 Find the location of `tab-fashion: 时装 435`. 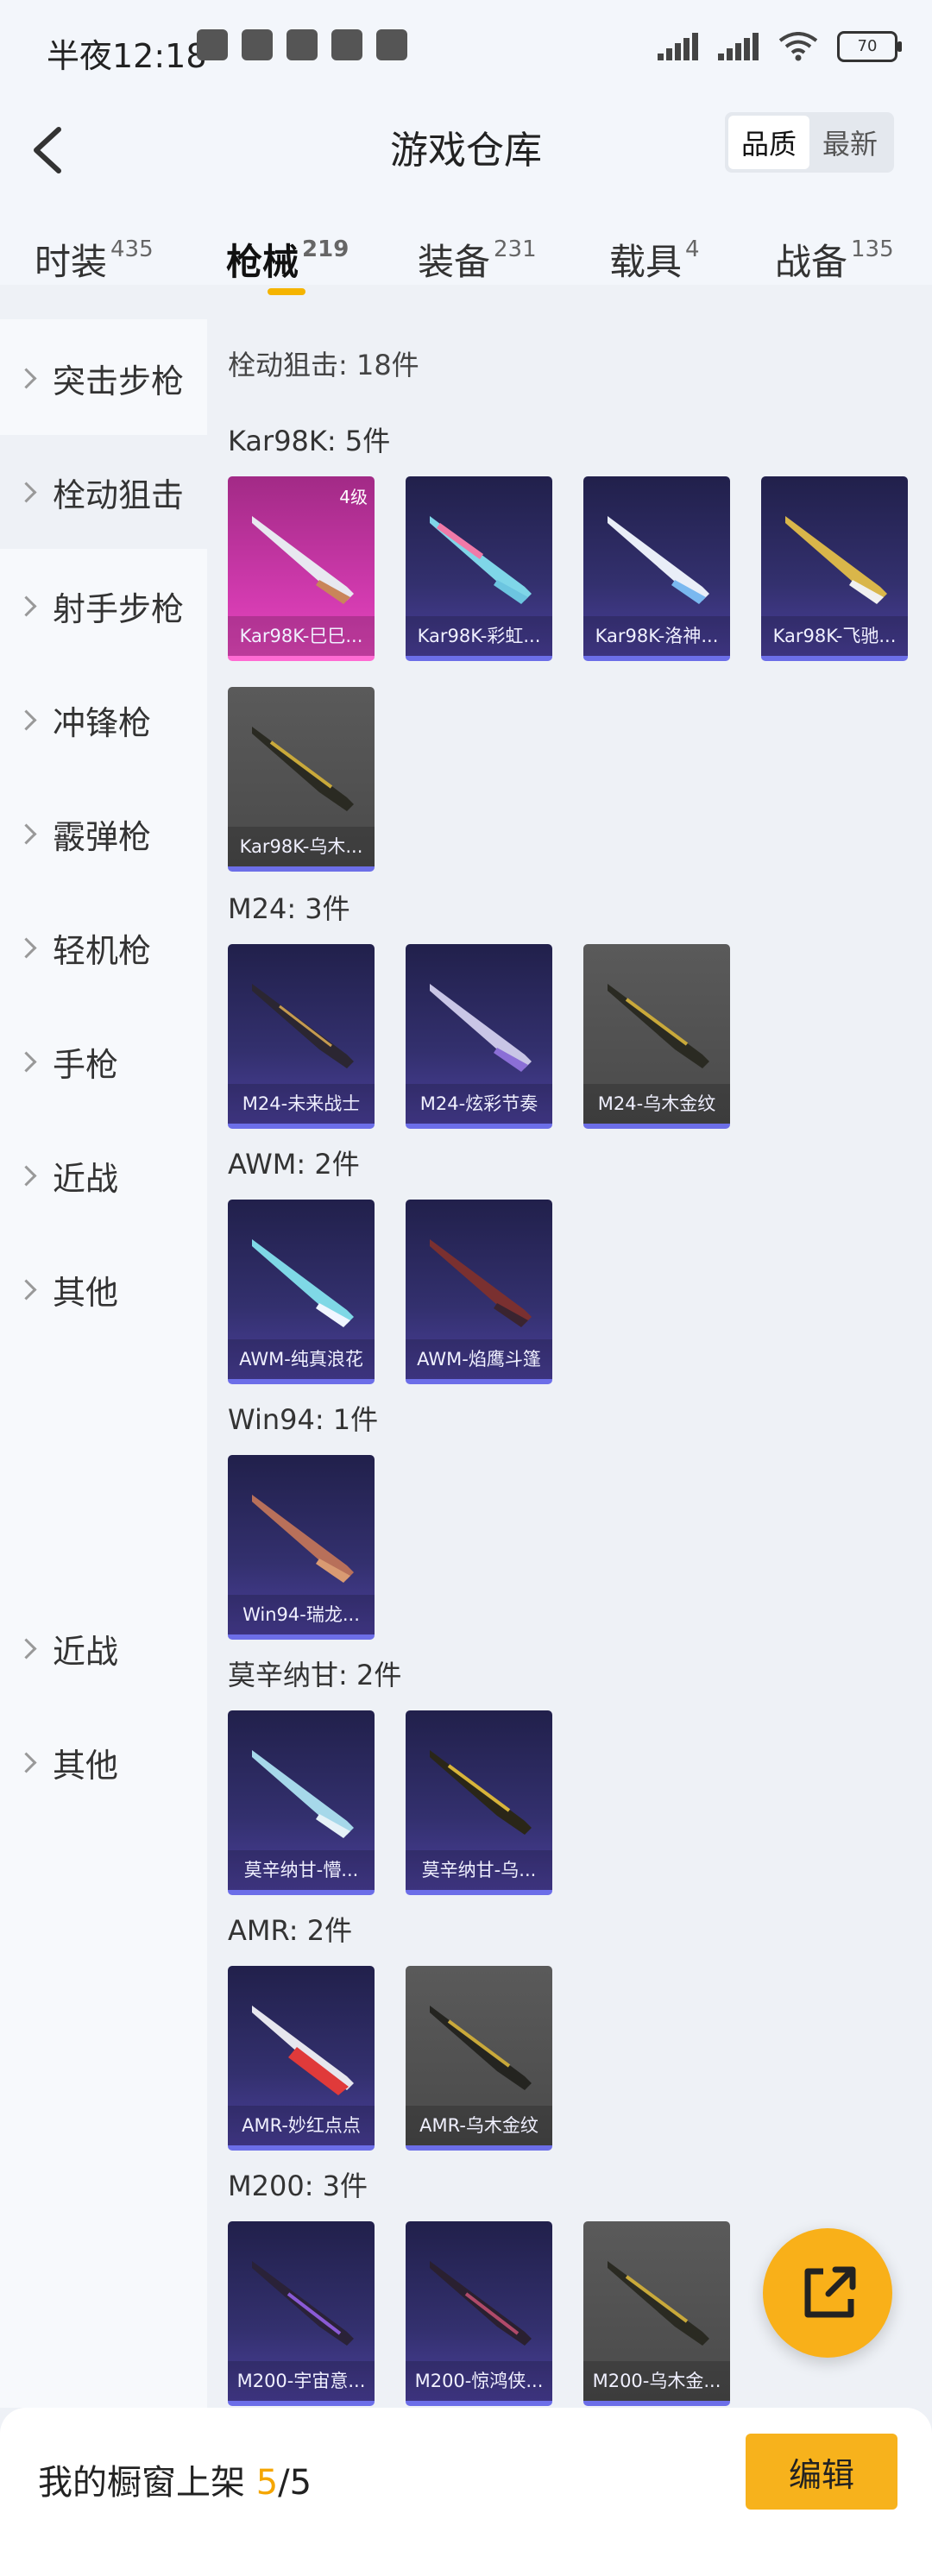

tab-fashion: 时装 435 is located at coordinates (94, 259).